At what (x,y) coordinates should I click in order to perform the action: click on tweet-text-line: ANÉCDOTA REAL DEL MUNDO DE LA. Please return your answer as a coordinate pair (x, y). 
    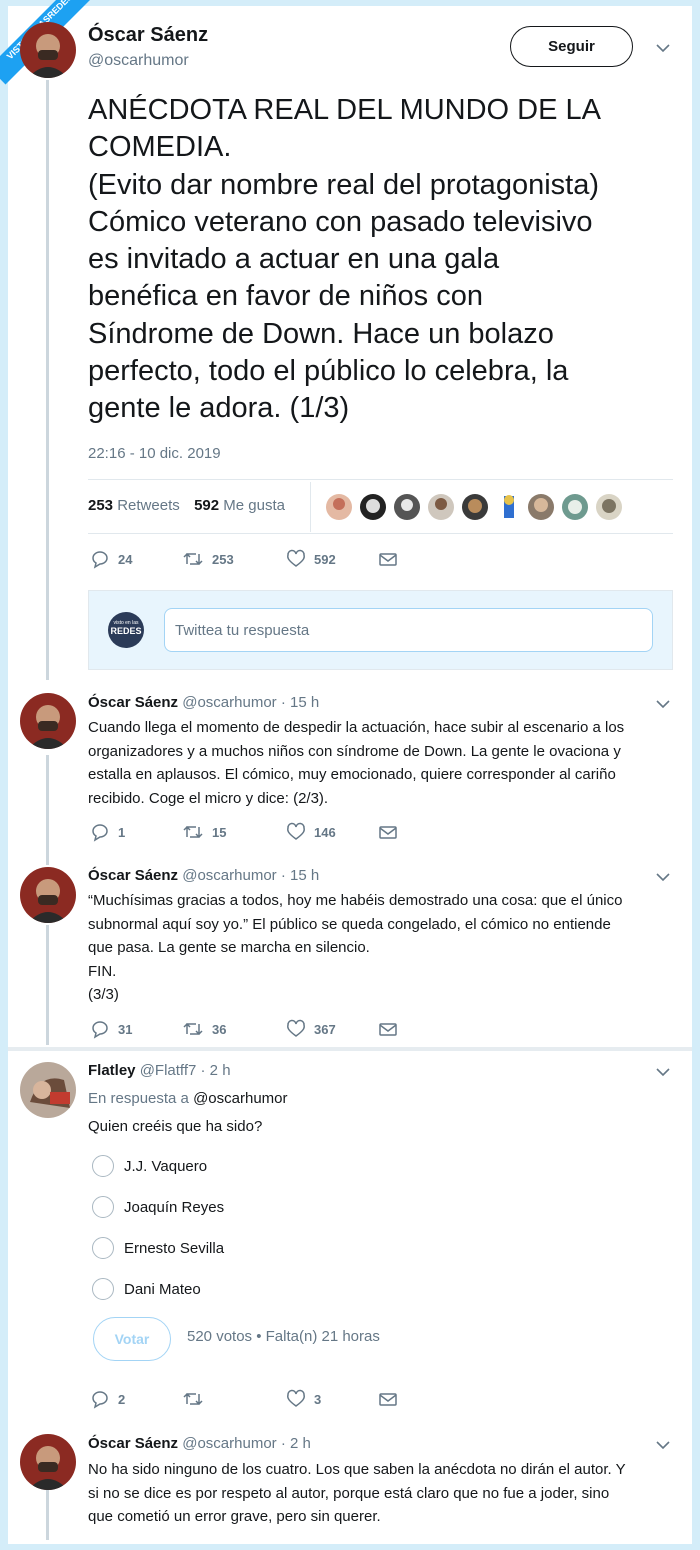
    Looking at the image, I should click on (344, 110).